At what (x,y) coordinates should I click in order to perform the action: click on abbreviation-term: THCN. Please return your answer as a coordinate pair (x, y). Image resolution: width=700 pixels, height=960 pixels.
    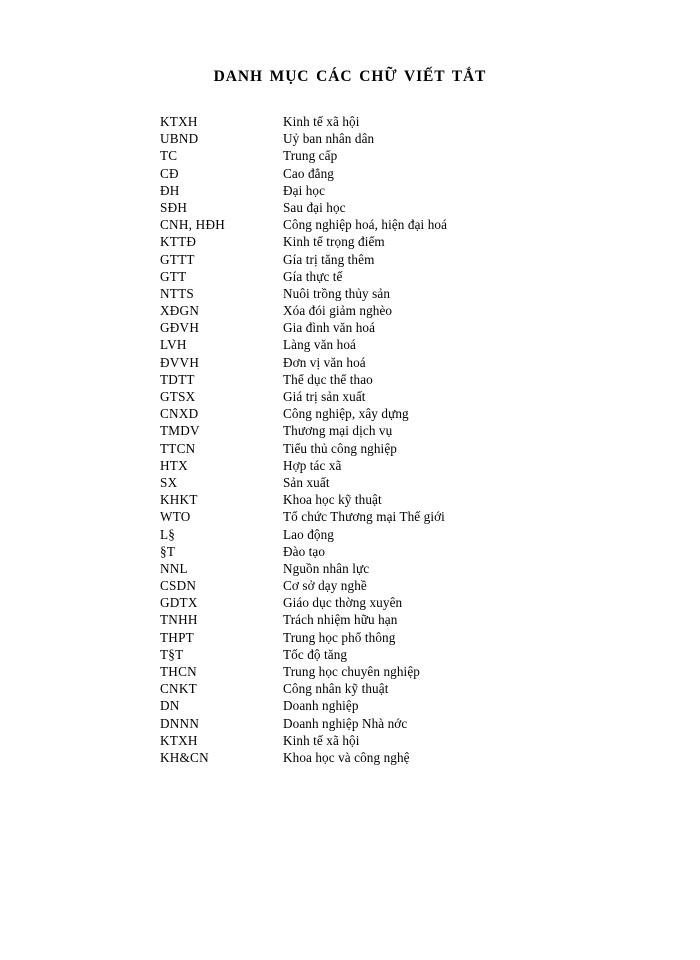
    Looking at the image, I should click on (178, 671).